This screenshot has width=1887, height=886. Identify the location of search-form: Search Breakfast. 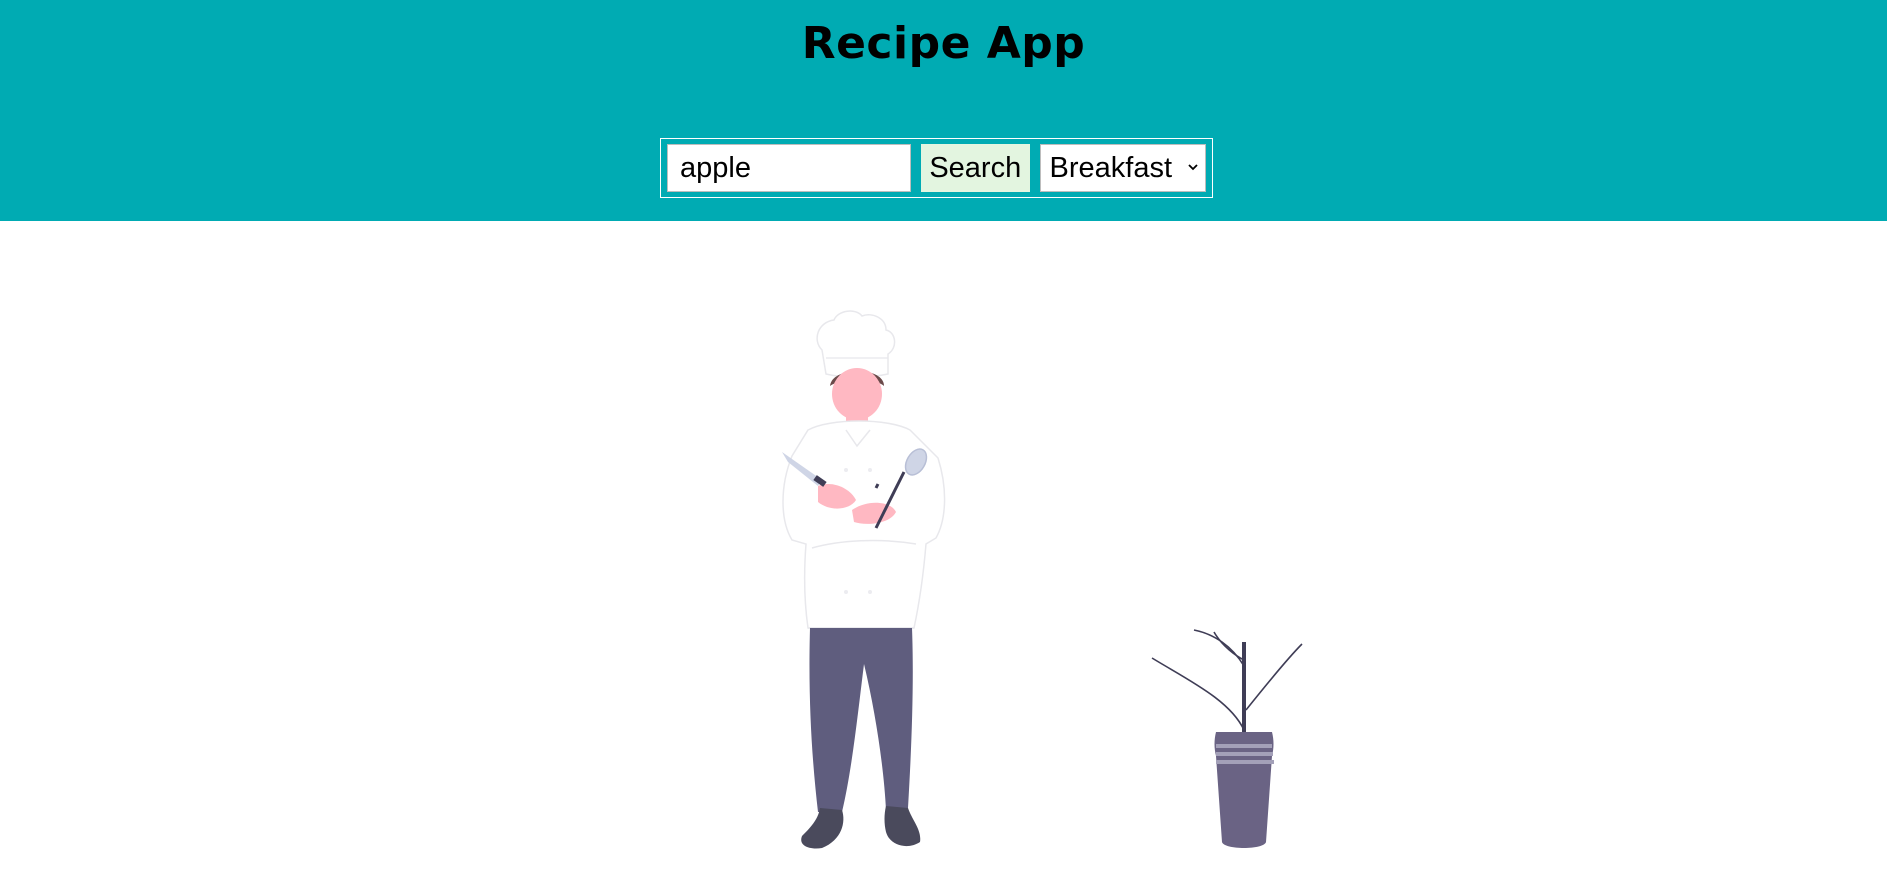
(936, 168).